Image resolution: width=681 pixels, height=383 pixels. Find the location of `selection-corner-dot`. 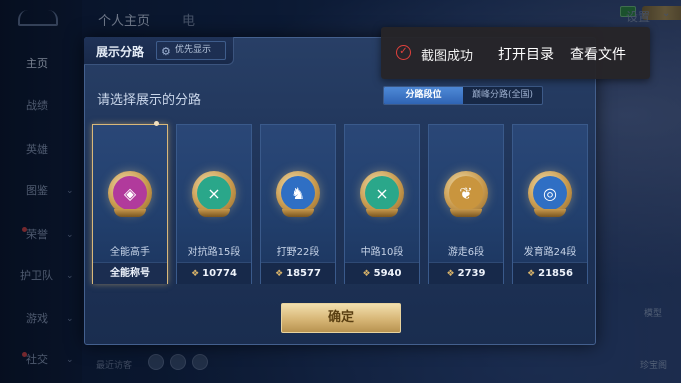

selection-corner-dot is located at coordinates (156, 123).